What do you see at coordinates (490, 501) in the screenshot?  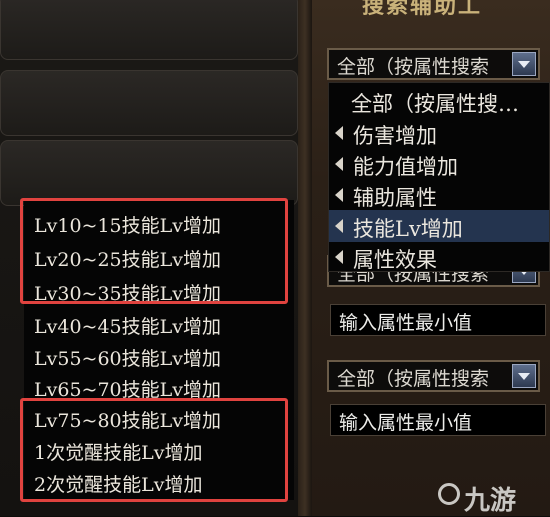 I see `watermark: 九游` at bounding box center [490, 501].